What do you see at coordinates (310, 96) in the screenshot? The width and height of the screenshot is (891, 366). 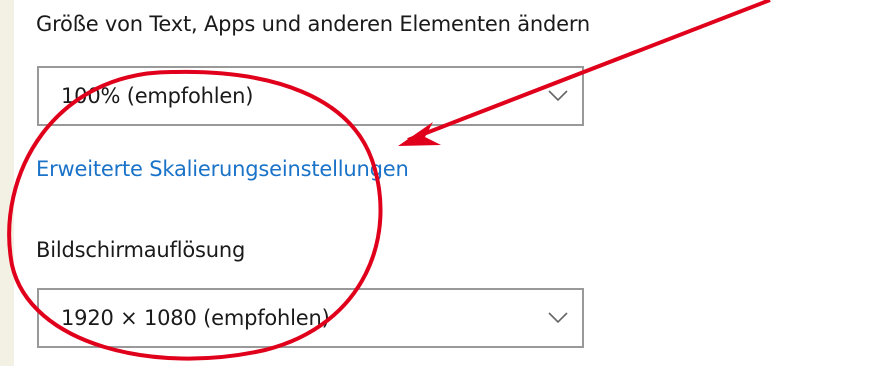 I see `scaling-dropdown: 100% (empfohlen)` at bounding box center [310, 96].